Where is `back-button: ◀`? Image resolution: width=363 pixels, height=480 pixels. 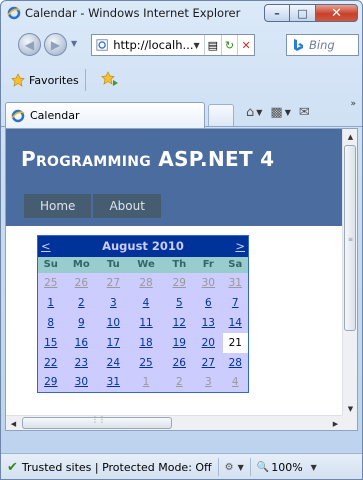
back-button: ◀ is located at coordinates (29, 44).